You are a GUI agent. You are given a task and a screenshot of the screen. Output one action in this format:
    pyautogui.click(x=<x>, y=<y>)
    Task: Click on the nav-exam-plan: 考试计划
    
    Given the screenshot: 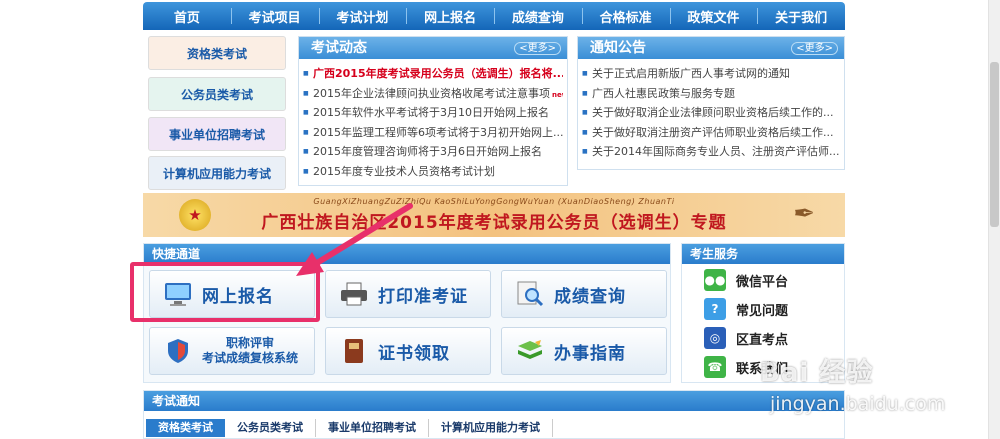 What is the action you would take?
    pyautogui.click(x=362, y=16)
    